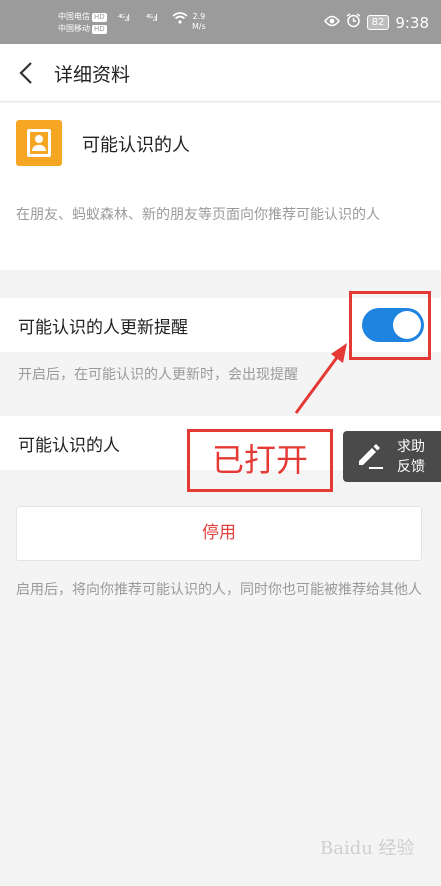  I want to click on reminder-label: 可能认识的人更新提醒, so click(103, 328).